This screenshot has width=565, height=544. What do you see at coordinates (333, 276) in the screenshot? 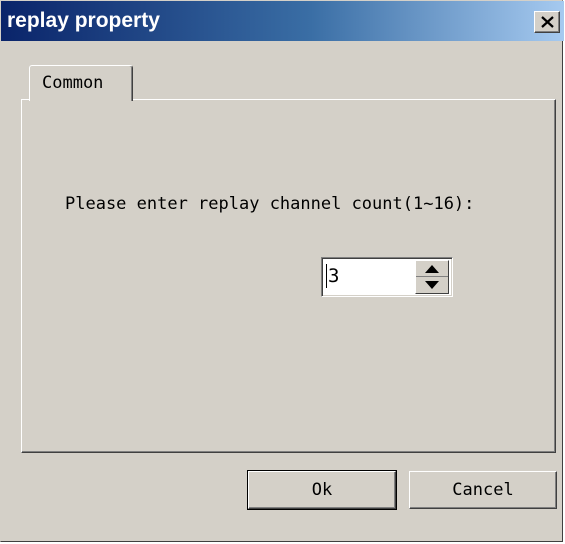
I see `channel-count-input: 3` at bounding box center [333, 276].